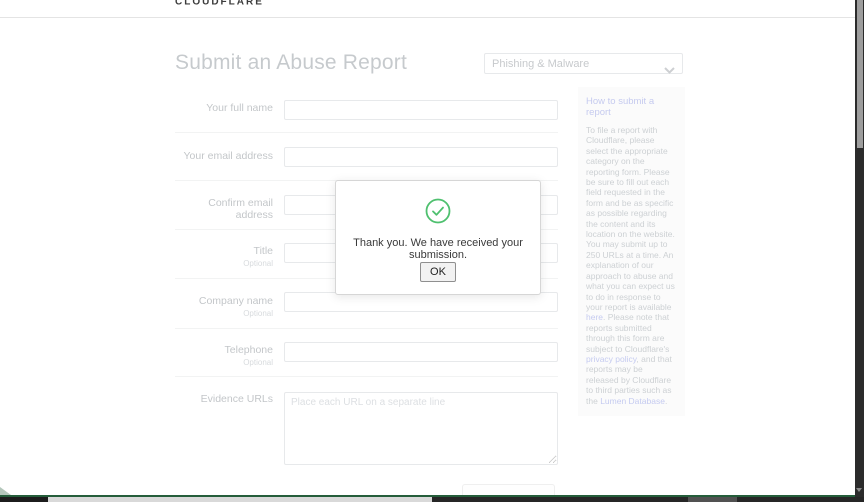 The height and width of the screenshot is (502, 864). What do you see at coordinates (860, 74) in the screenshot?
I see `vertical-scrollbar-thumb` at bounding box center [860, 74].